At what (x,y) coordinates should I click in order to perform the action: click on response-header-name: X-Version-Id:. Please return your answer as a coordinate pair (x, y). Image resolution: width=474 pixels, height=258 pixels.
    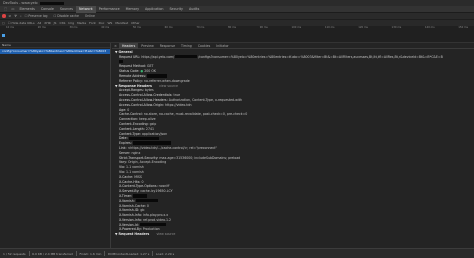
    Looking at the image, I should click on (129, 224).